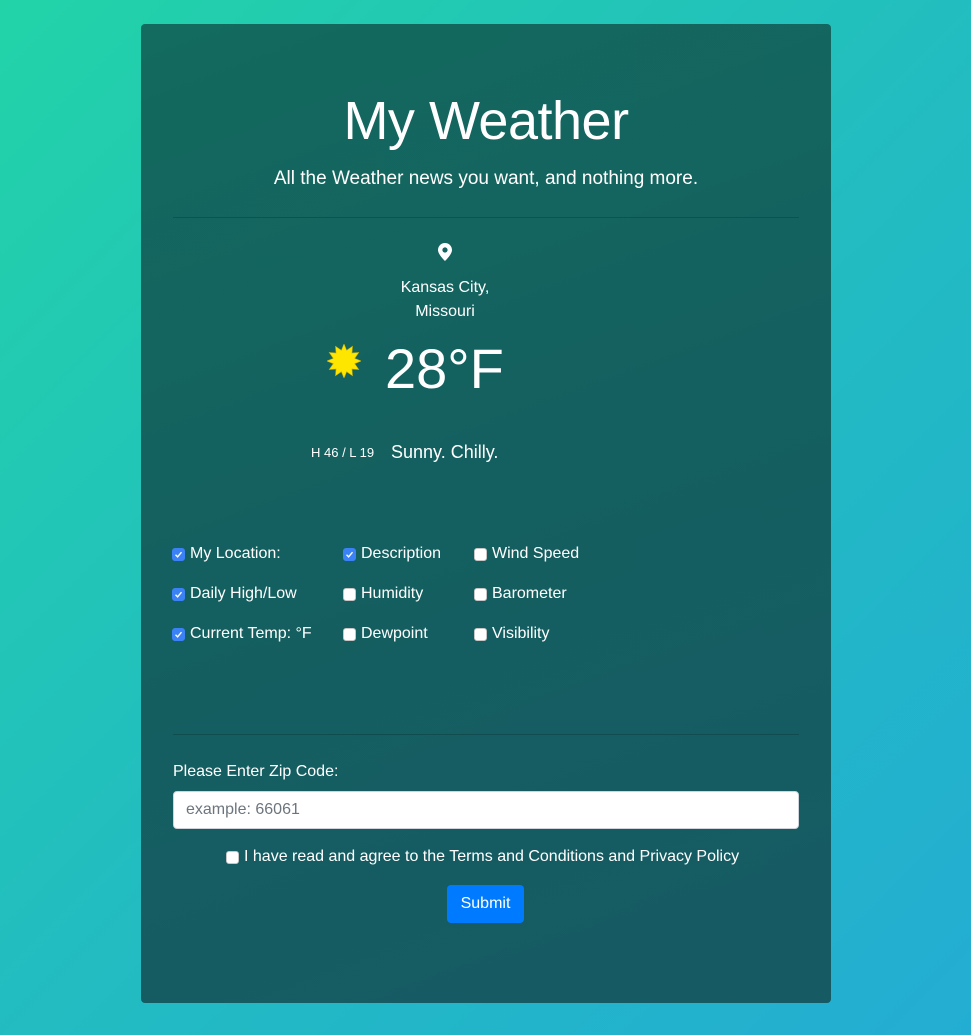  I want to click on description-label: Description, so click(401, 553).